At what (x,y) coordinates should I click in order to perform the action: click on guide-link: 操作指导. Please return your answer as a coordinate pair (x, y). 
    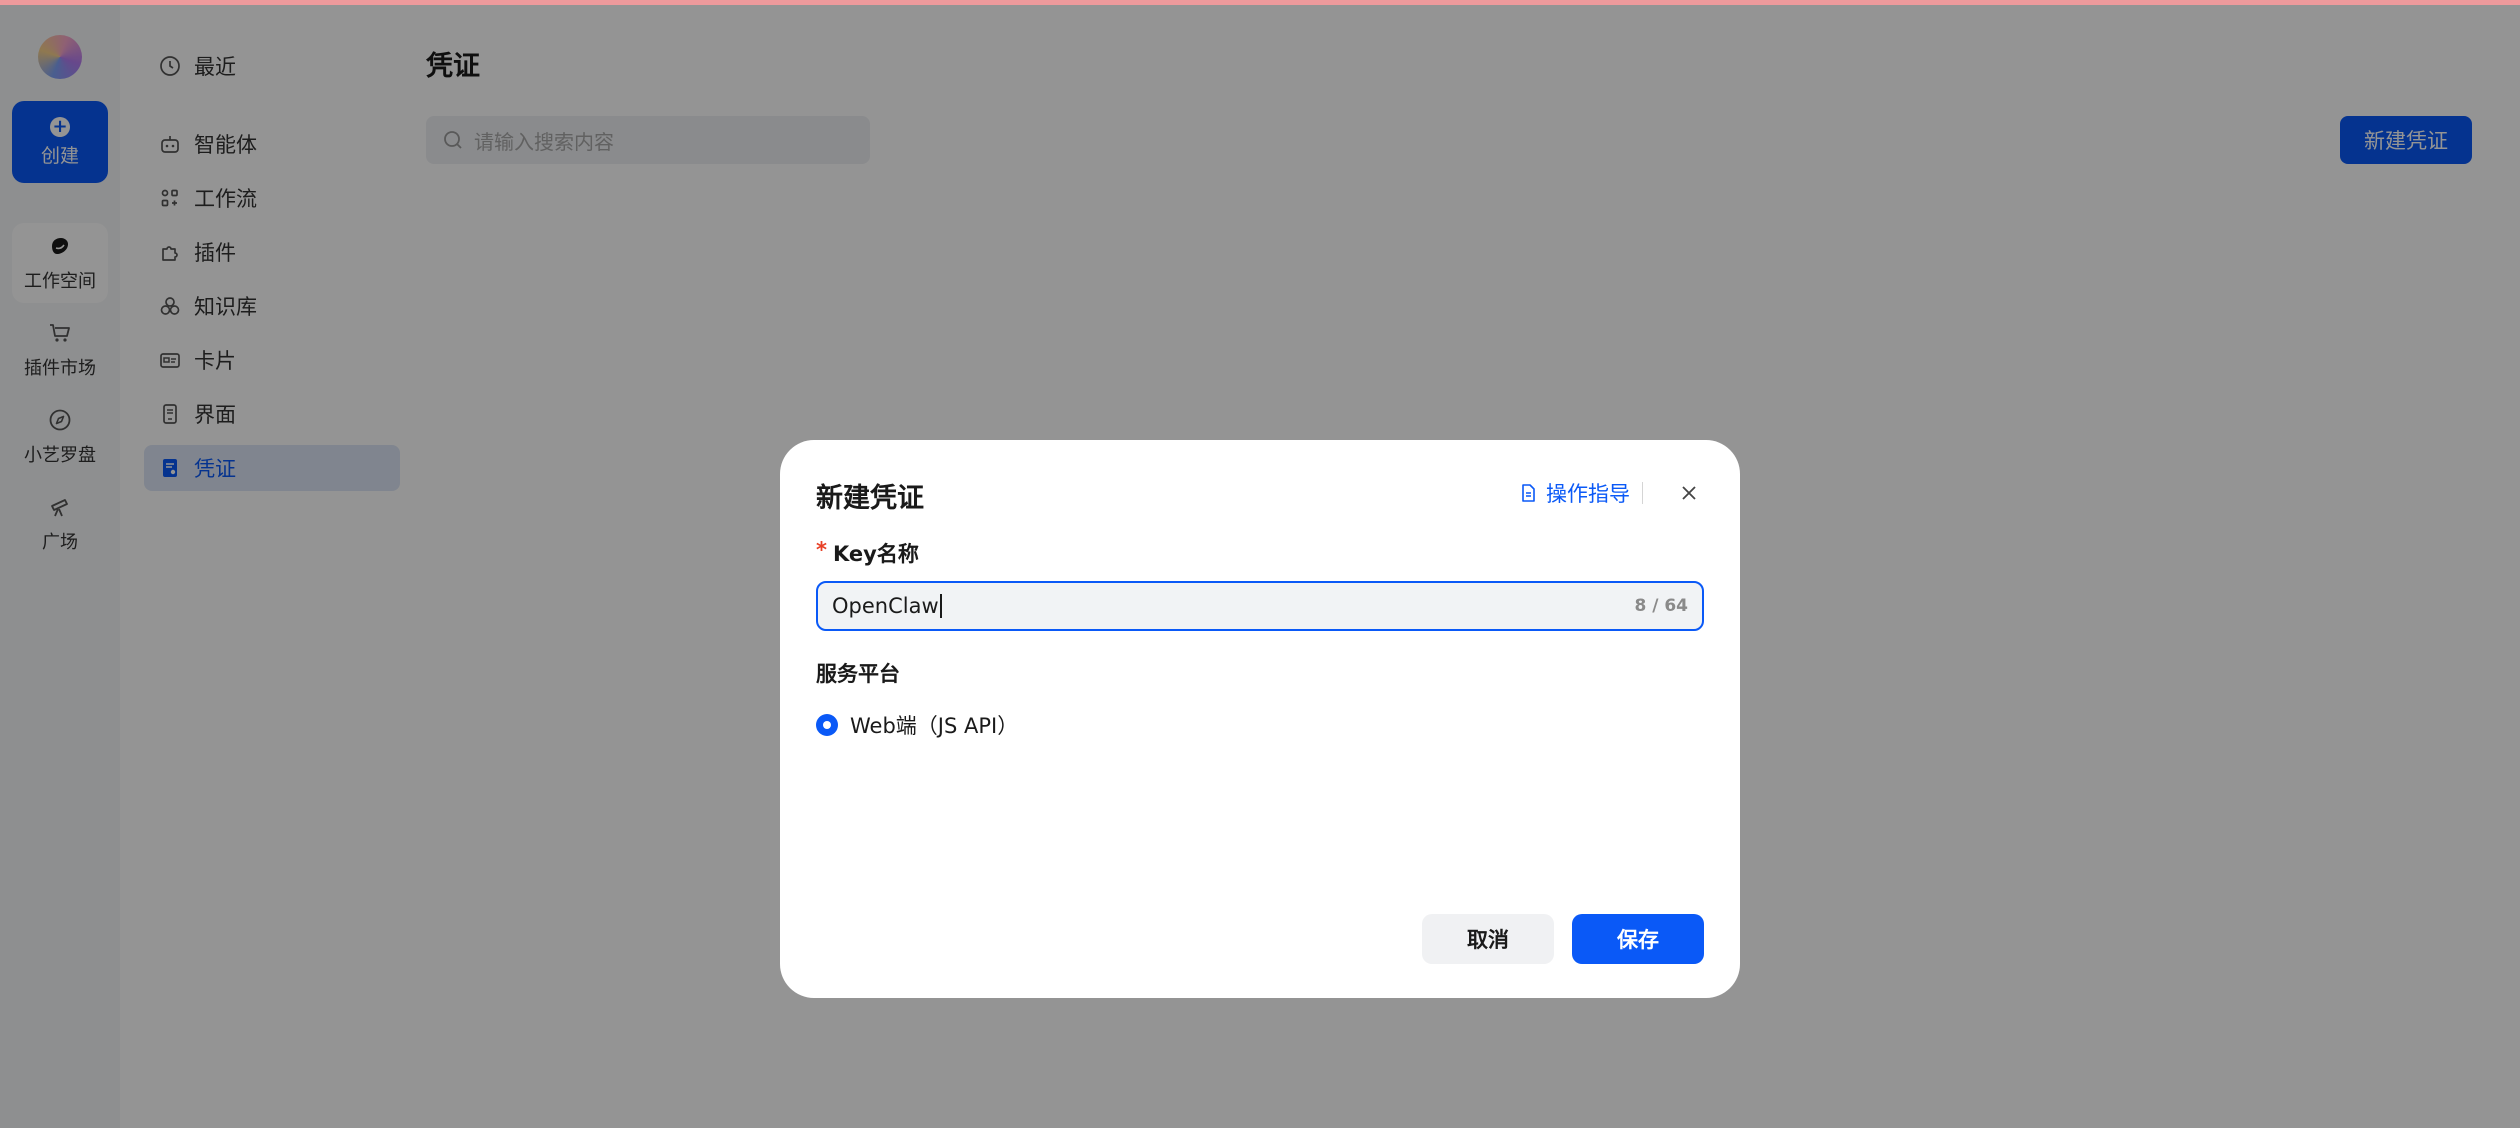
    Looking at the image, I should click on (1574, 493).